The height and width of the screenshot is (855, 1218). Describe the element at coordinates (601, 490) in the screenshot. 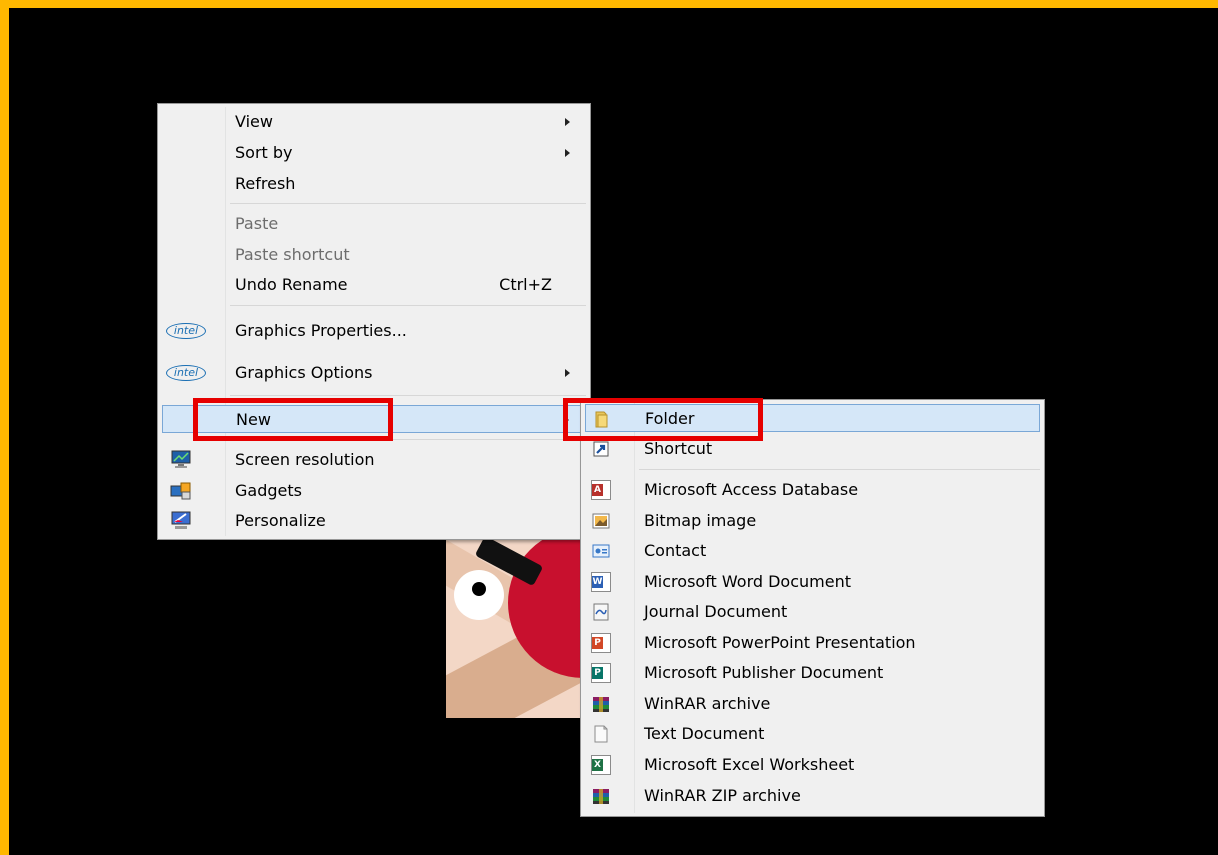

I see `access-database-icon: A` at that location.